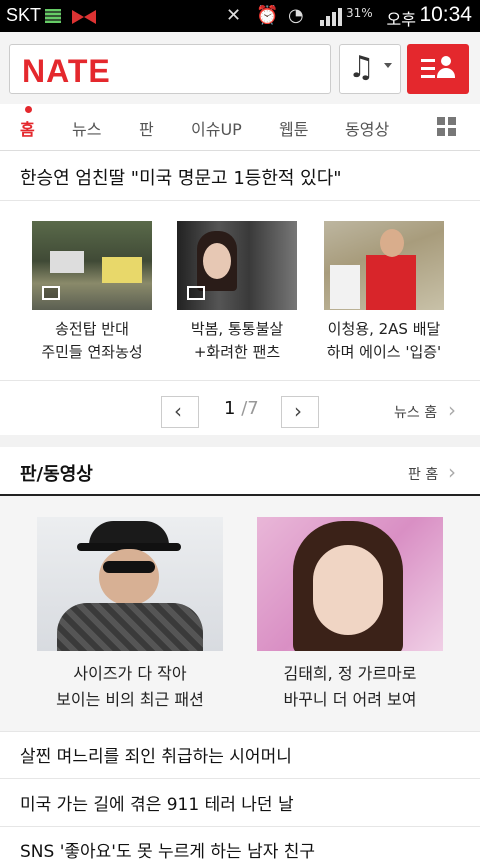 The image size is (480, 862). What do you see at coordinates (384, 352) in the screenshot?
I see `caption-line: 하며 에이스 '입증'` at bounding box center [384, 352].